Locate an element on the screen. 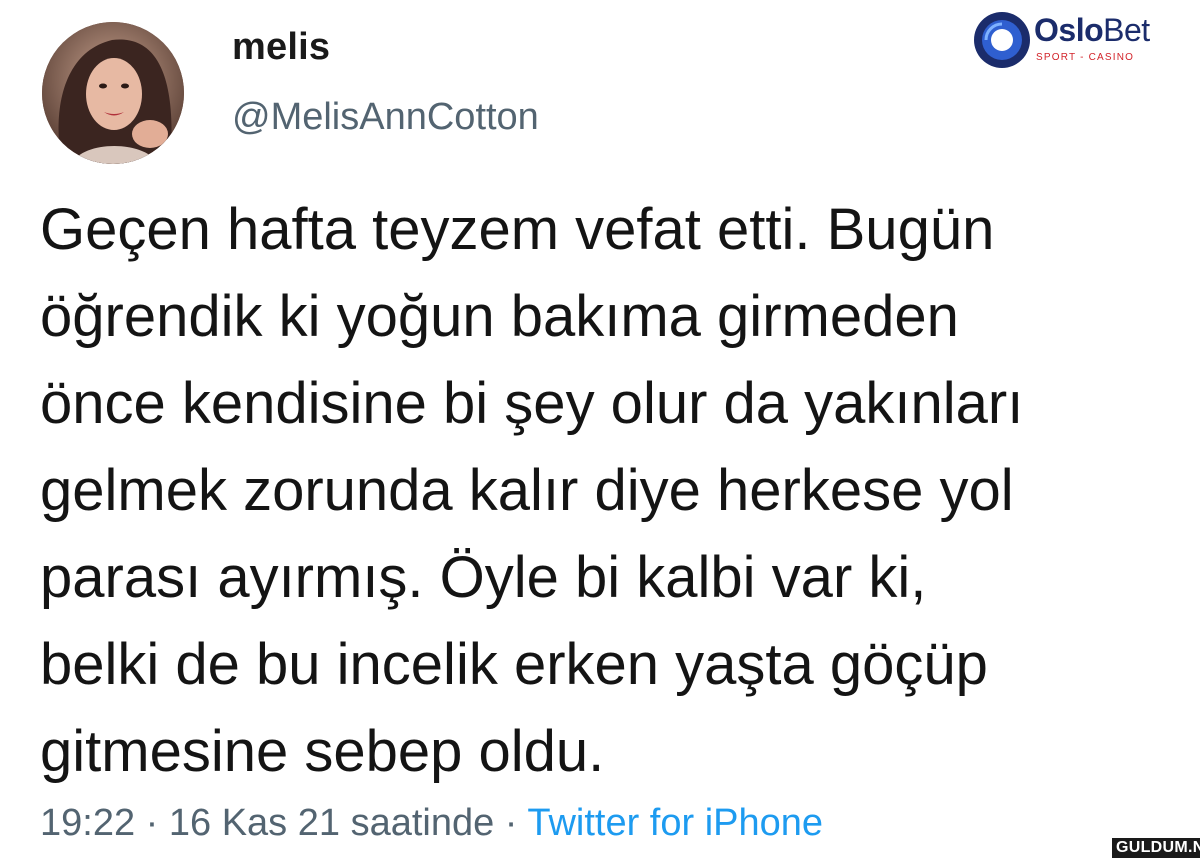  tweet-source: Twitter for iPhone is located at coordinates (675, 823).